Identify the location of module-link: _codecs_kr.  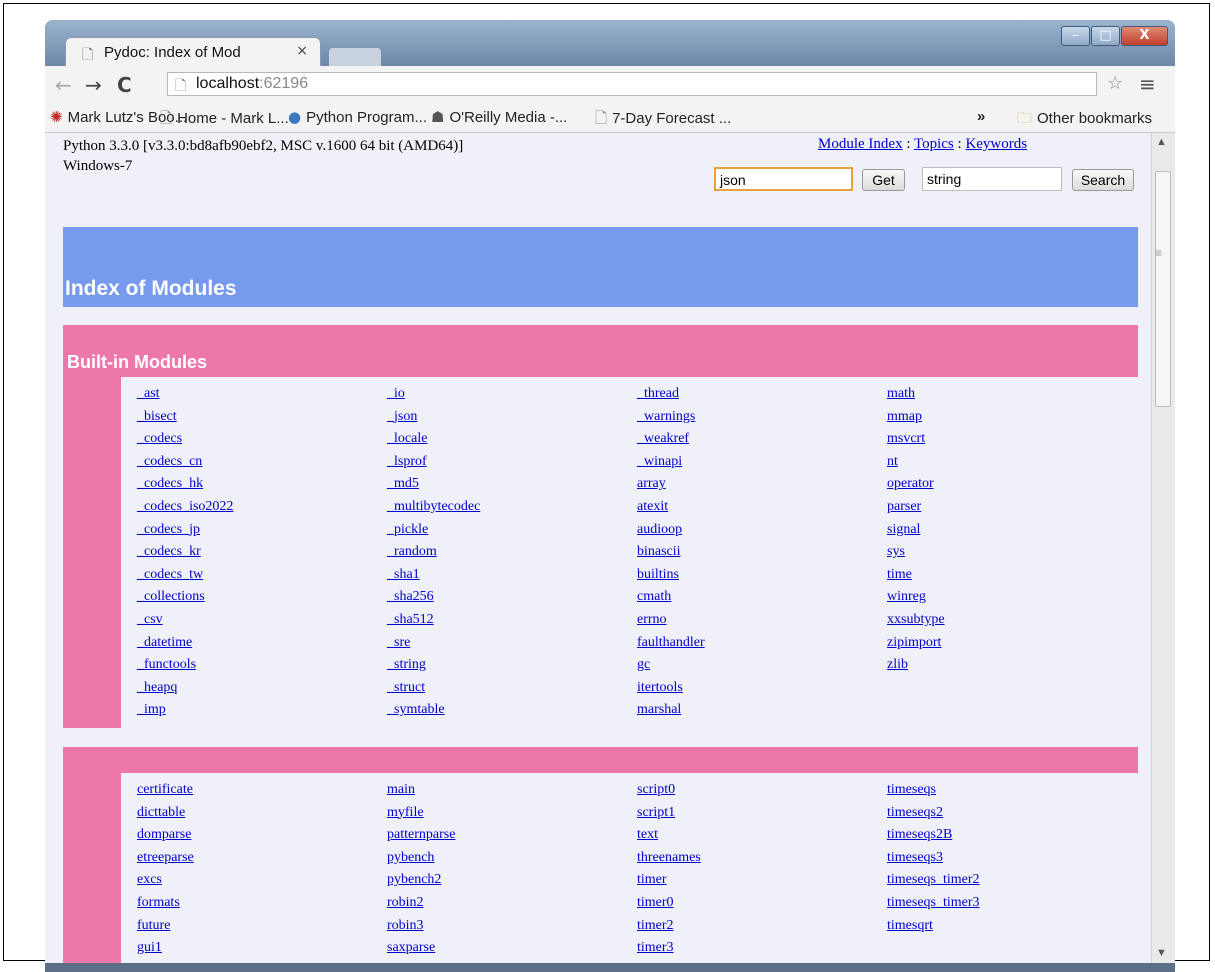
(185, 552).